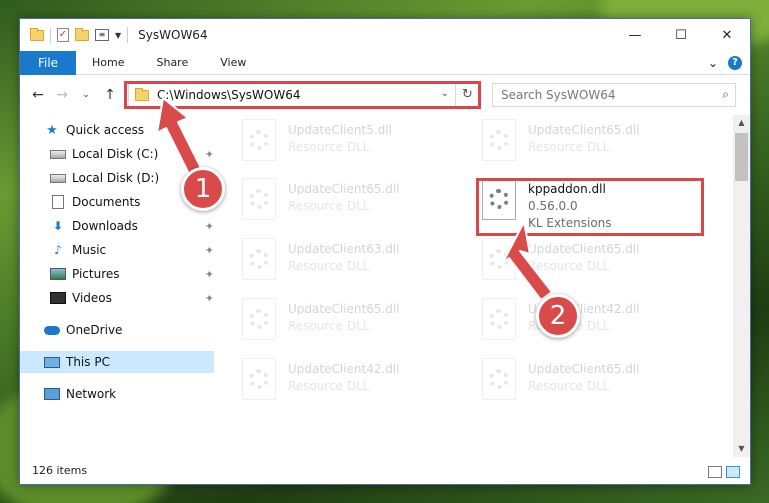 Image resolution: width=769 pixels, height=503 pixels. I want to click on divider, so click(50, 35).